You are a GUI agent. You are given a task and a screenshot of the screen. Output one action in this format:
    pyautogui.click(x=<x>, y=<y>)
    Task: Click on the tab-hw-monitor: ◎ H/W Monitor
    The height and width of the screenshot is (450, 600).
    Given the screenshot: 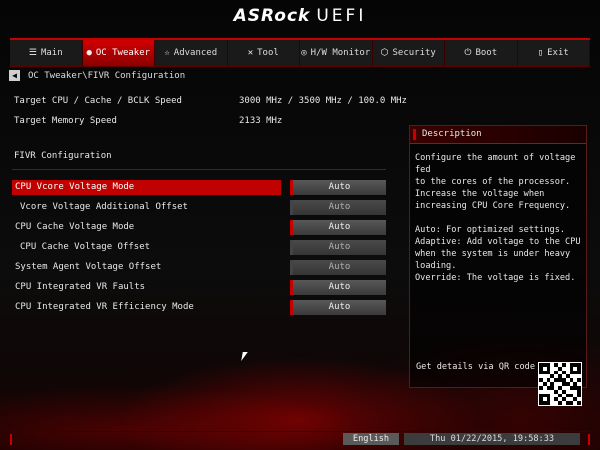 What is the action you would take?
    pyautogui.click(x=336, y=53)
    